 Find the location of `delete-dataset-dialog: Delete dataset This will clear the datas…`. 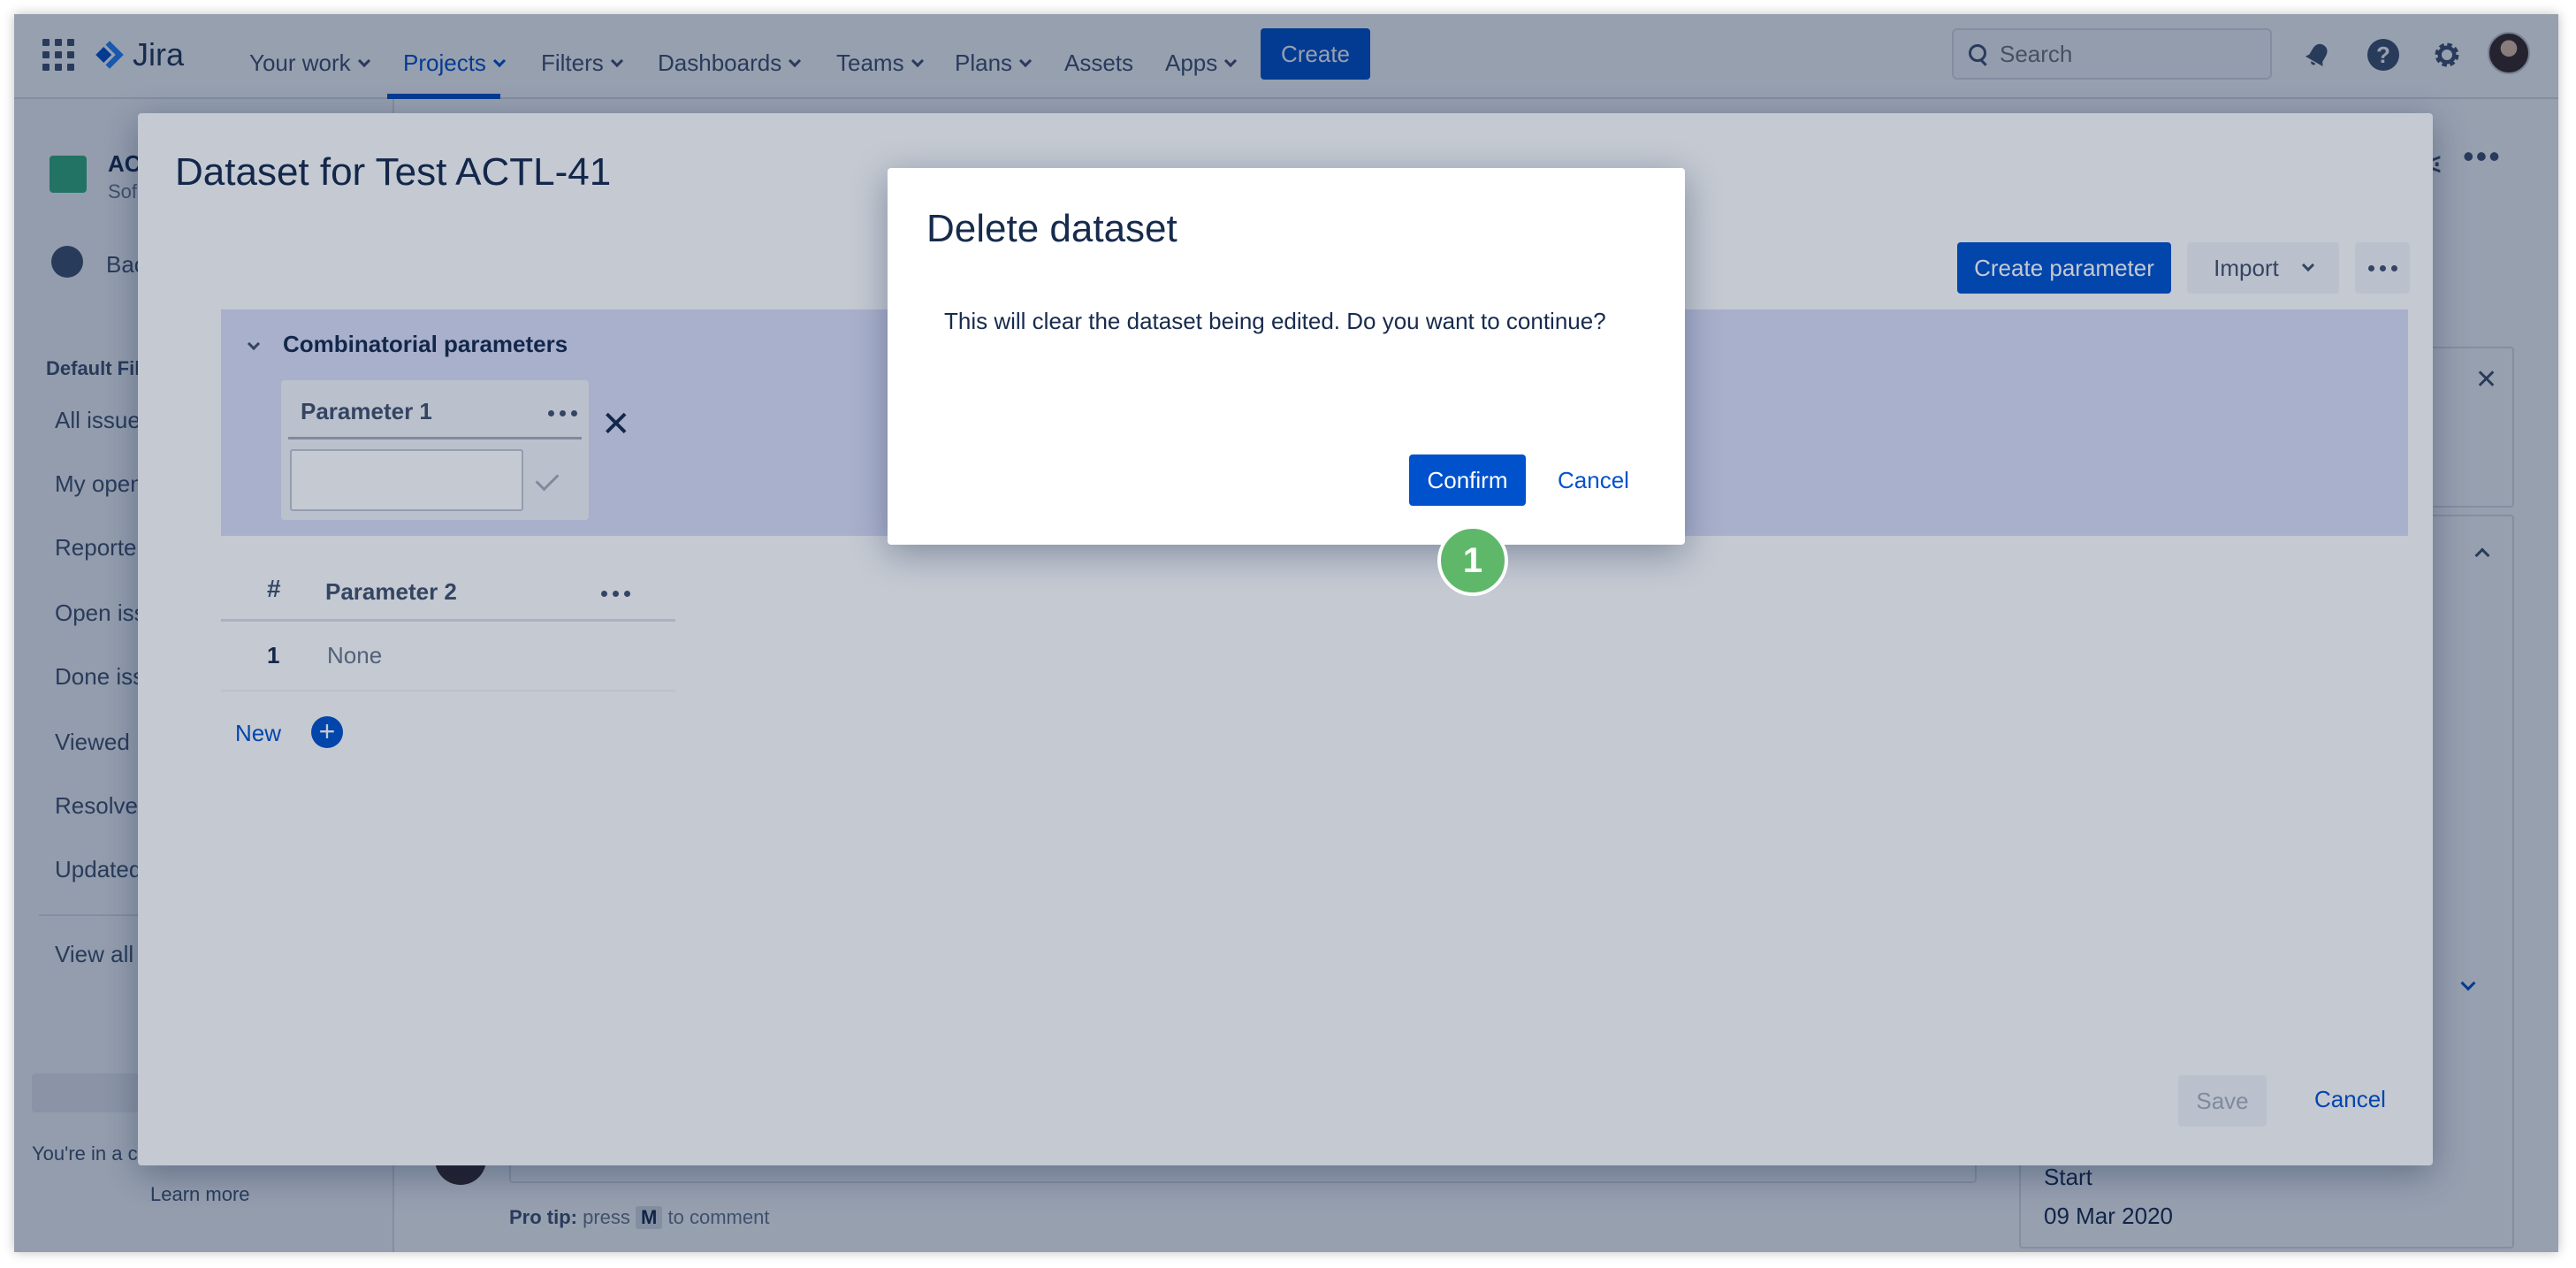

delete-dataset-dialog: Delete dataset This will clear the datas… is located at coordinates (1286, 356).